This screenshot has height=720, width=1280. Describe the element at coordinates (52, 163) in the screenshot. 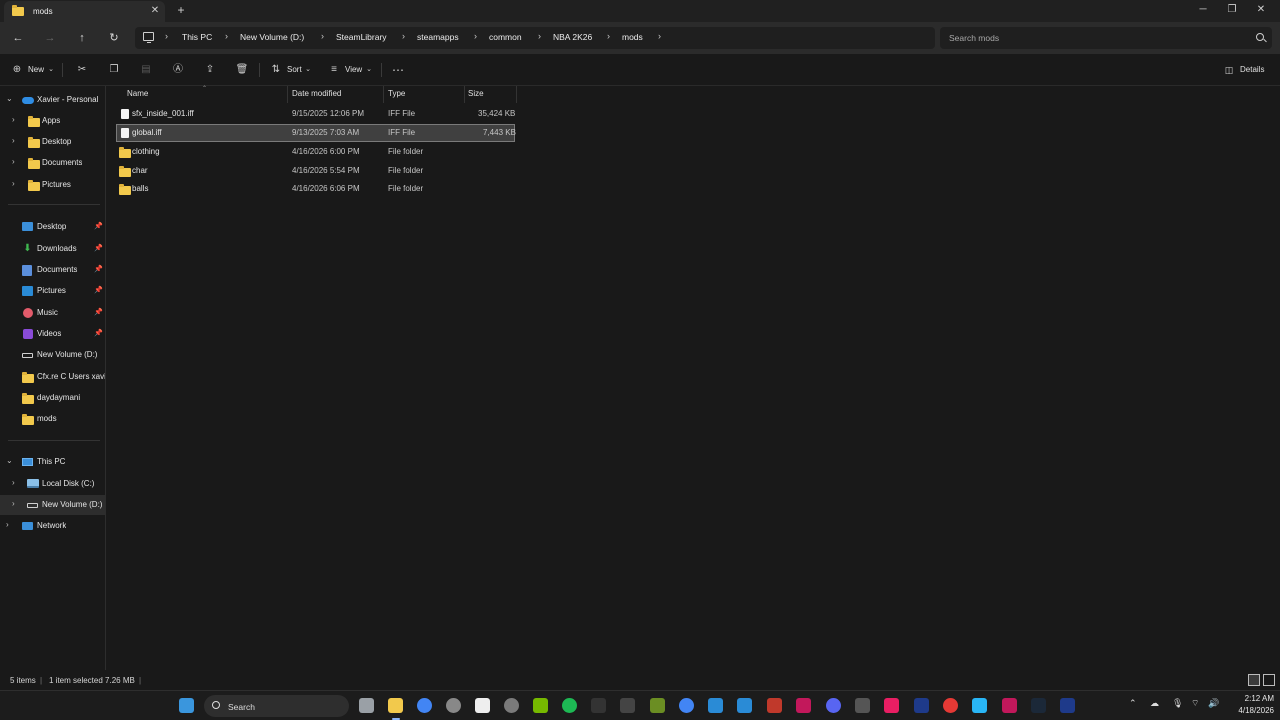

I see `sidebar-item-documents: › Documents` at that location.